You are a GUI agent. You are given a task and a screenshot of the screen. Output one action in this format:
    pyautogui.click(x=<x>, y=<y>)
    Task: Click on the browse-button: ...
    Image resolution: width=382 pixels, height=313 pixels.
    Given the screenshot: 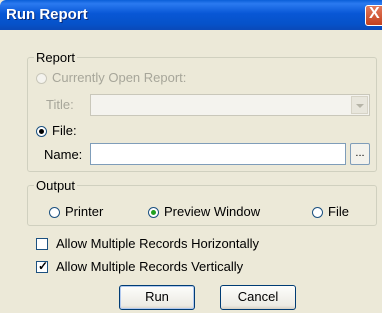 What is the action you would take?
    pyautogui.click(x=360, y=154)
    